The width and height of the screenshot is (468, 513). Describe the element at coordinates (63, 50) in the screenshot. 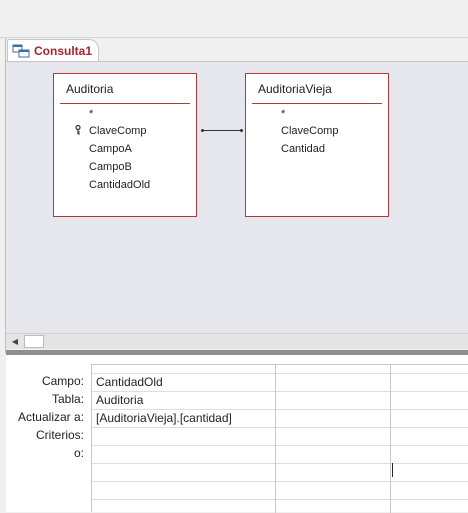

I see `tab-label: Consulta1` at that location.